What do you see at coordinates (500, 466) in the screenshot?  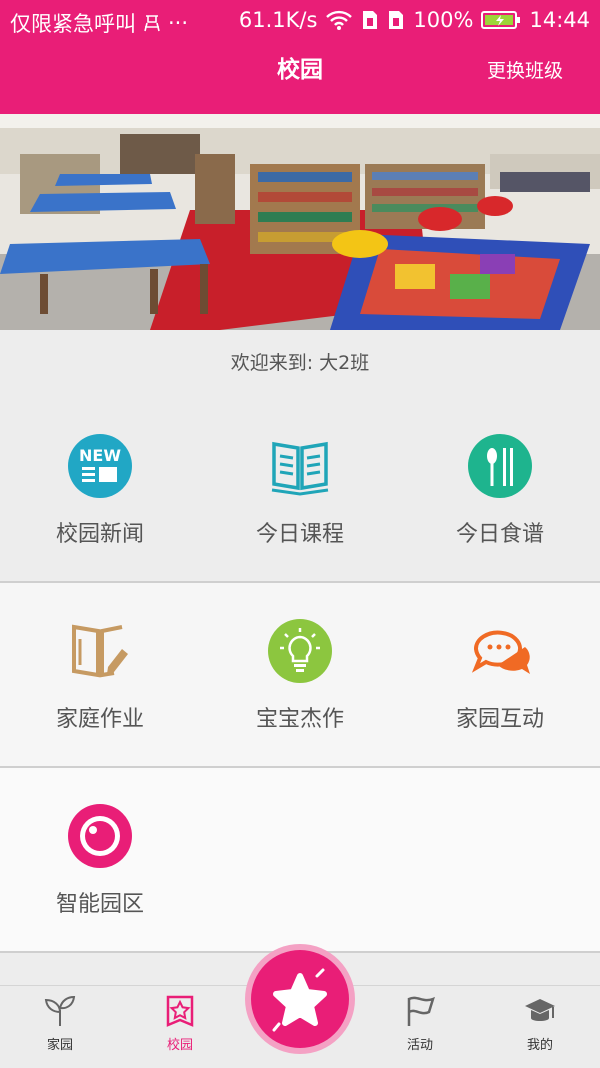 I see `recipe-icon` at bounding box center [500, 466].